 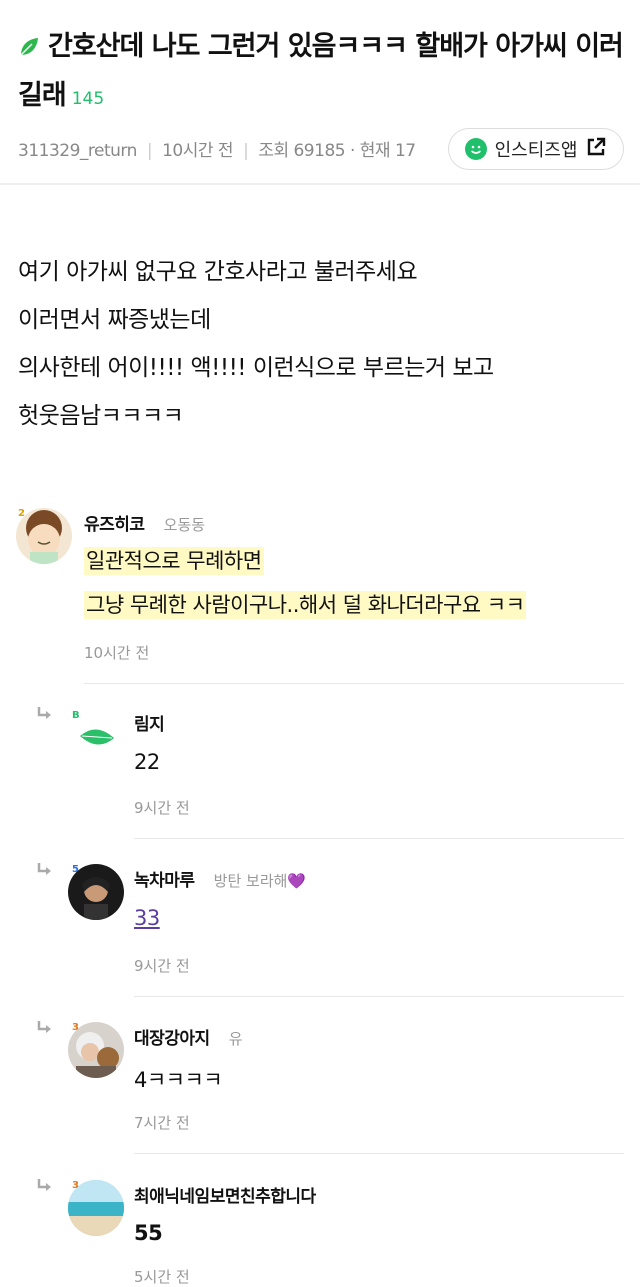 What do you see at coordinates (256, 368) in the screenshot?
I see `body-line: 의사한테 어이!!!! 액!!!! 이런식으로 부르는거 보고` at bounding box center [256, 368].